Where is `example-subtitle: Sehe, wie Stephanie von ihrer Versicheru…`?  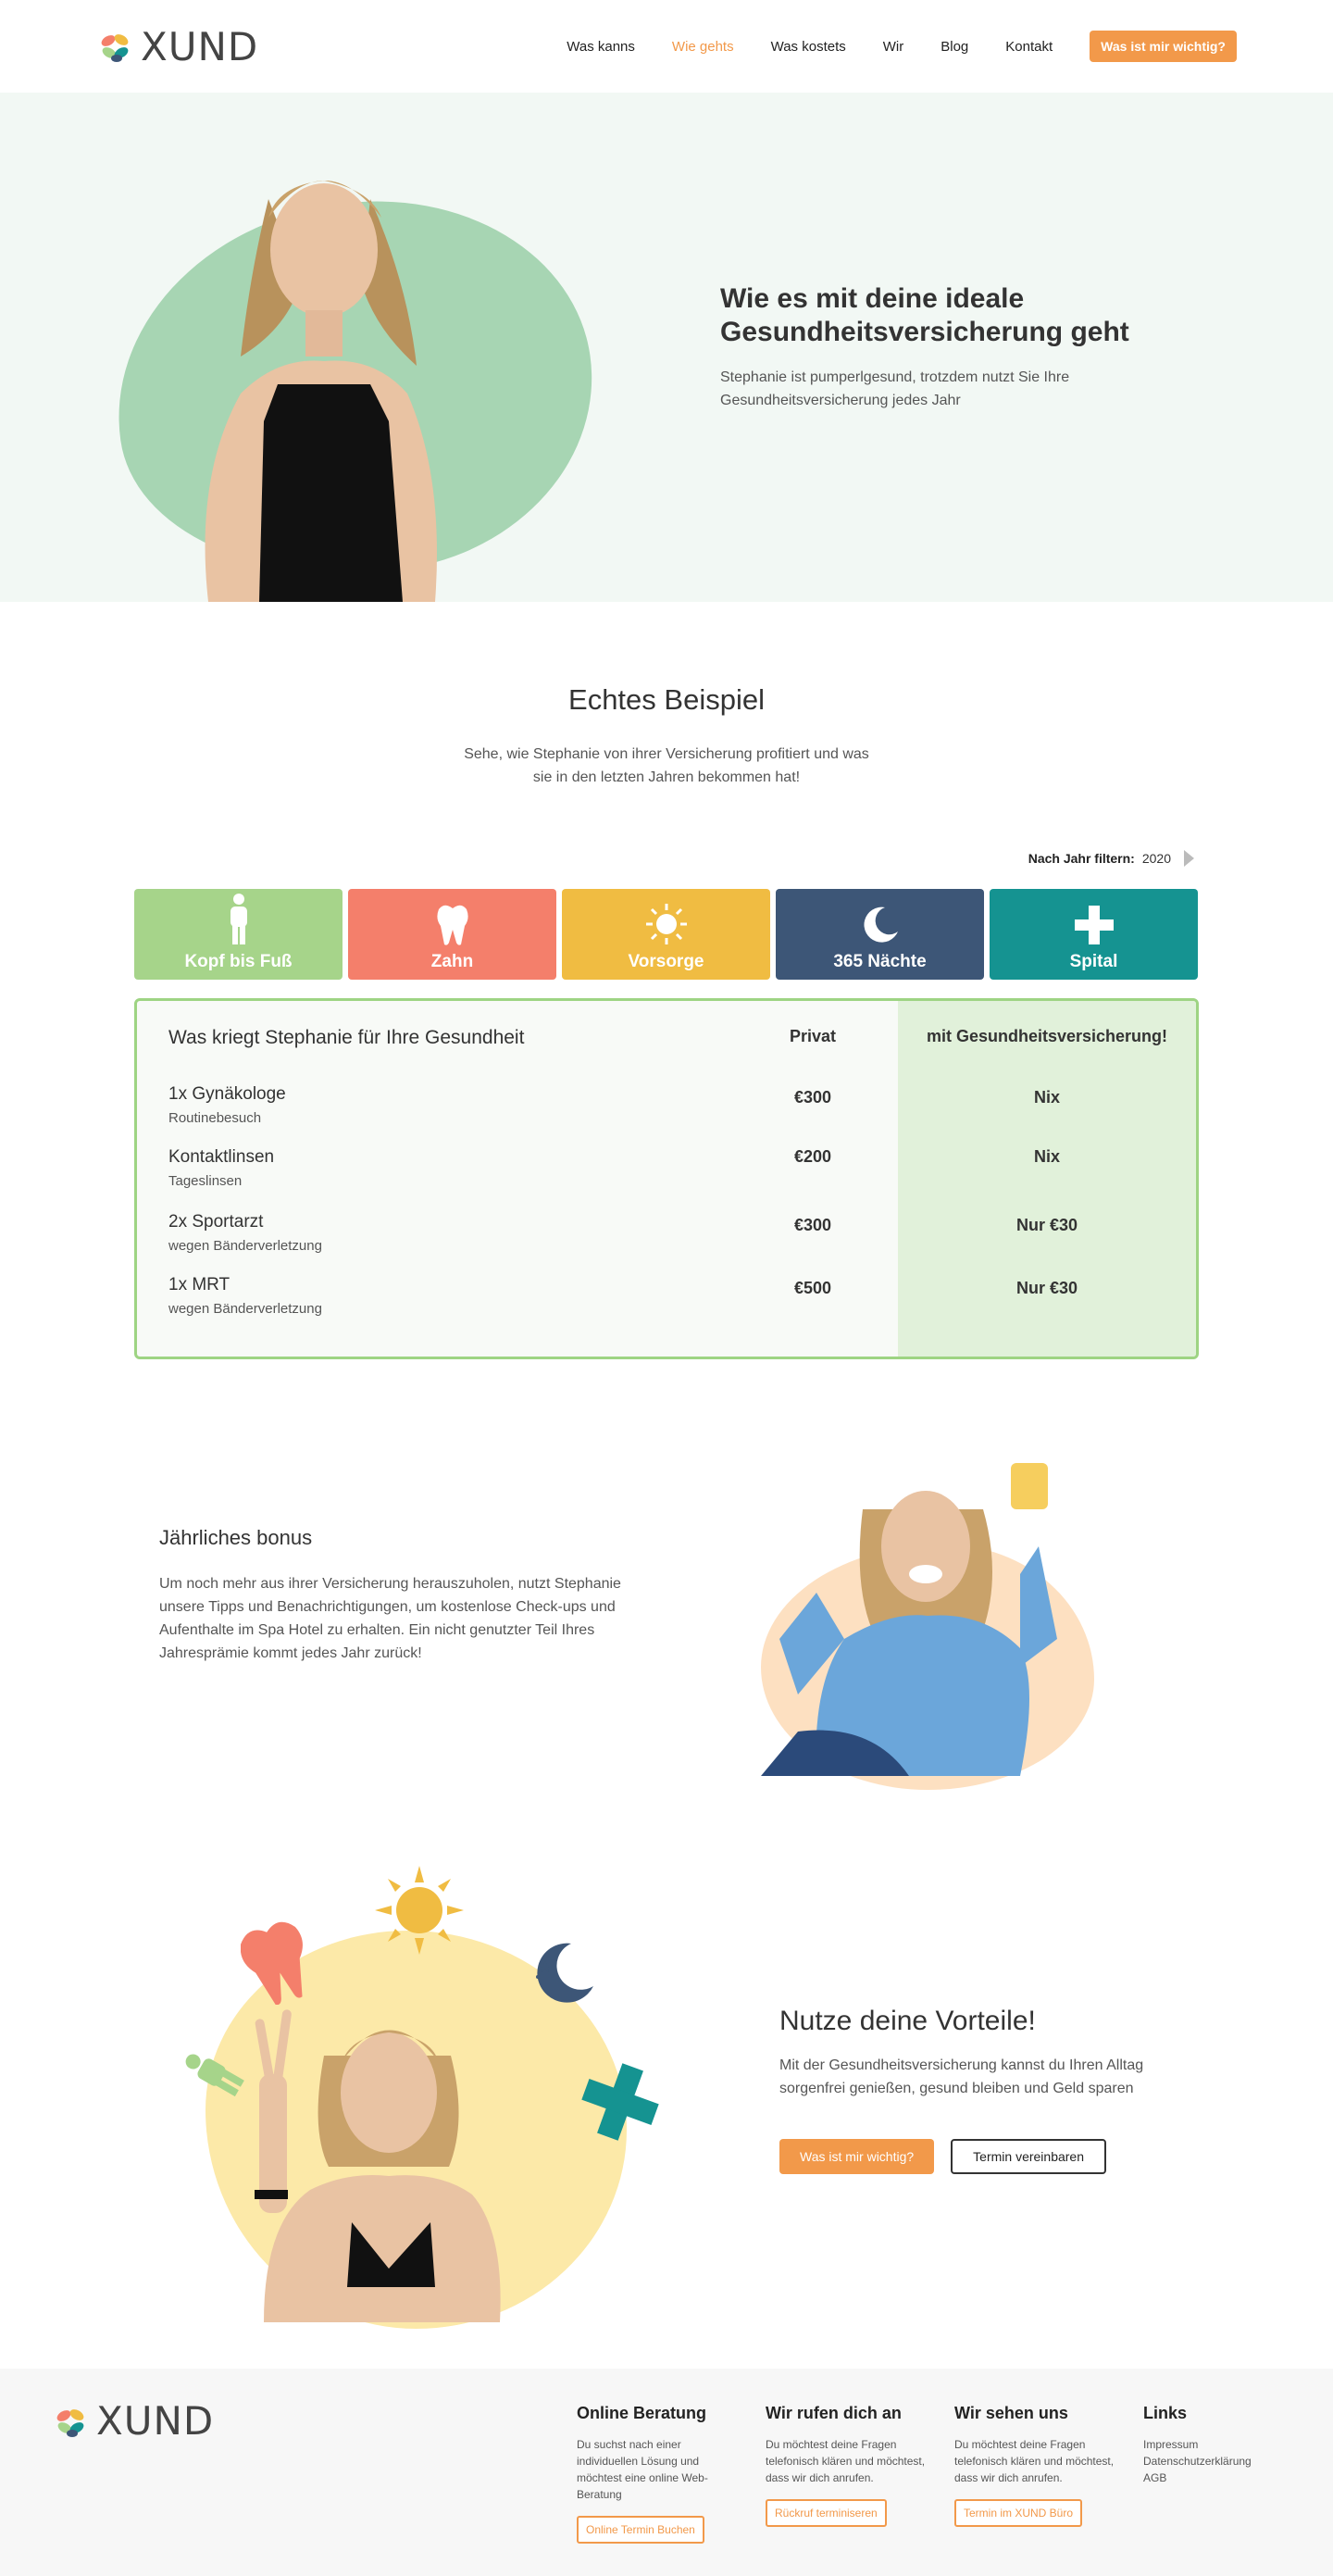
example-subtitle: Sehe, wie Stephanie von ihrer Versicheru… is located at coordinates (666, 766).